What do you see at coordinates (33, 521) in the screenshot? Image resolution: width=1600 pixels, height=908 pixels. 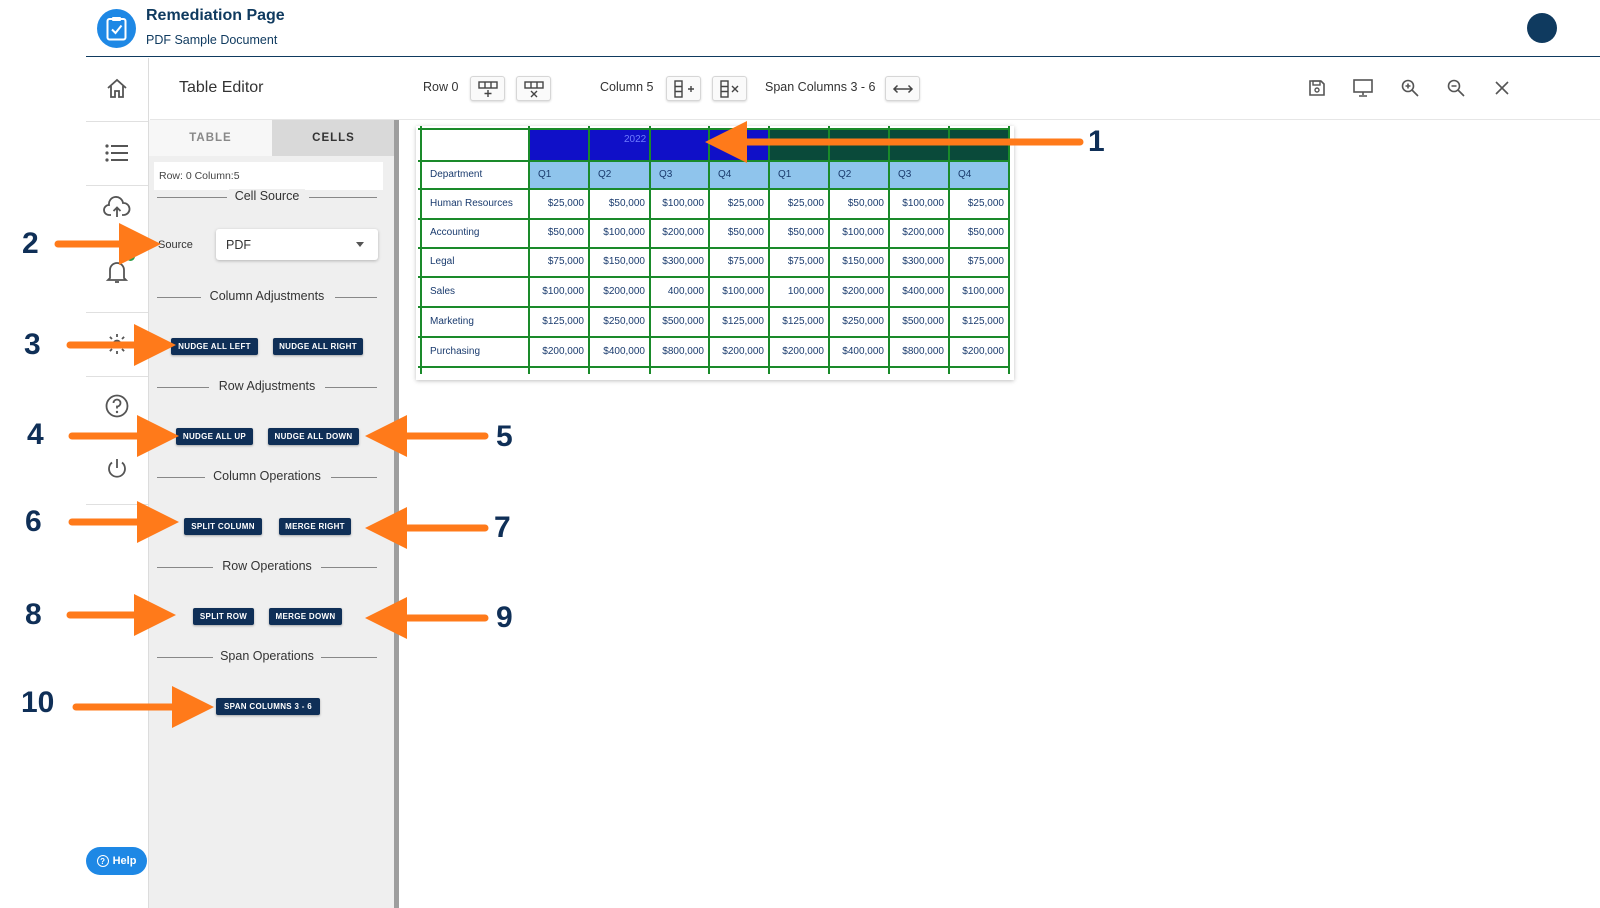 I see `annotation-number-6: 6` at bounding box center [33, 521].